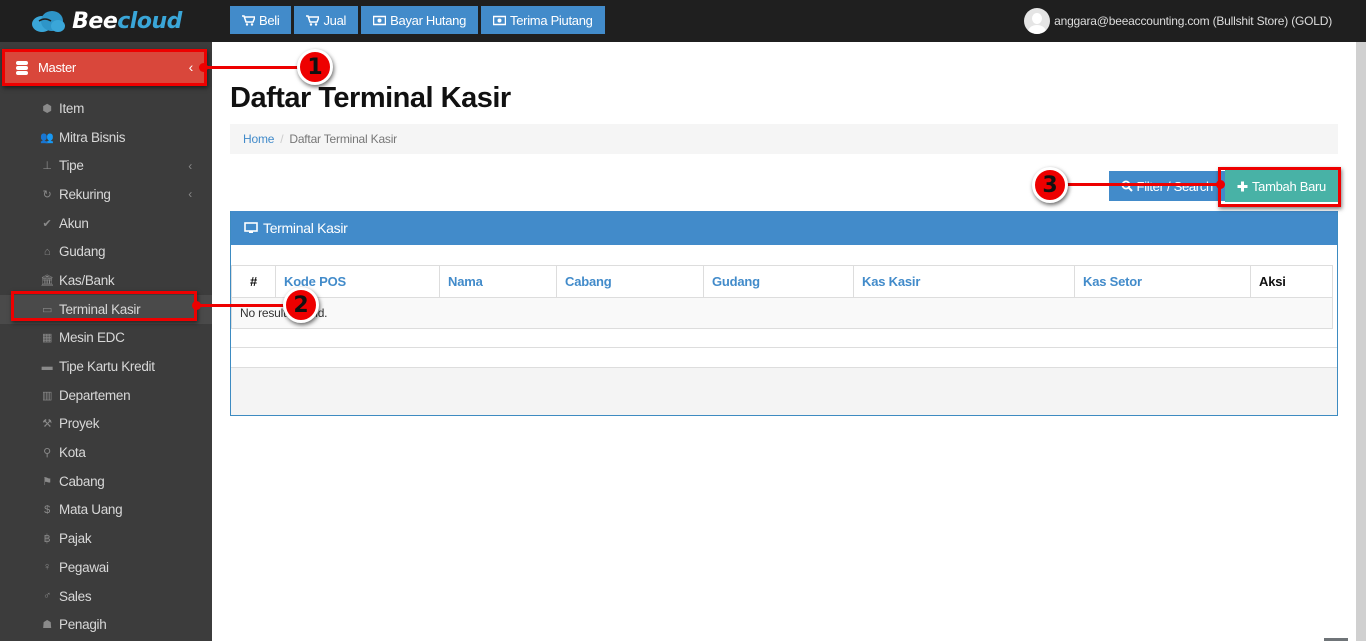  What do you see at coordinates (47, 424) in the screenshot?
I see `gavel-icon: ⚒` at bounding box center [47, 424].